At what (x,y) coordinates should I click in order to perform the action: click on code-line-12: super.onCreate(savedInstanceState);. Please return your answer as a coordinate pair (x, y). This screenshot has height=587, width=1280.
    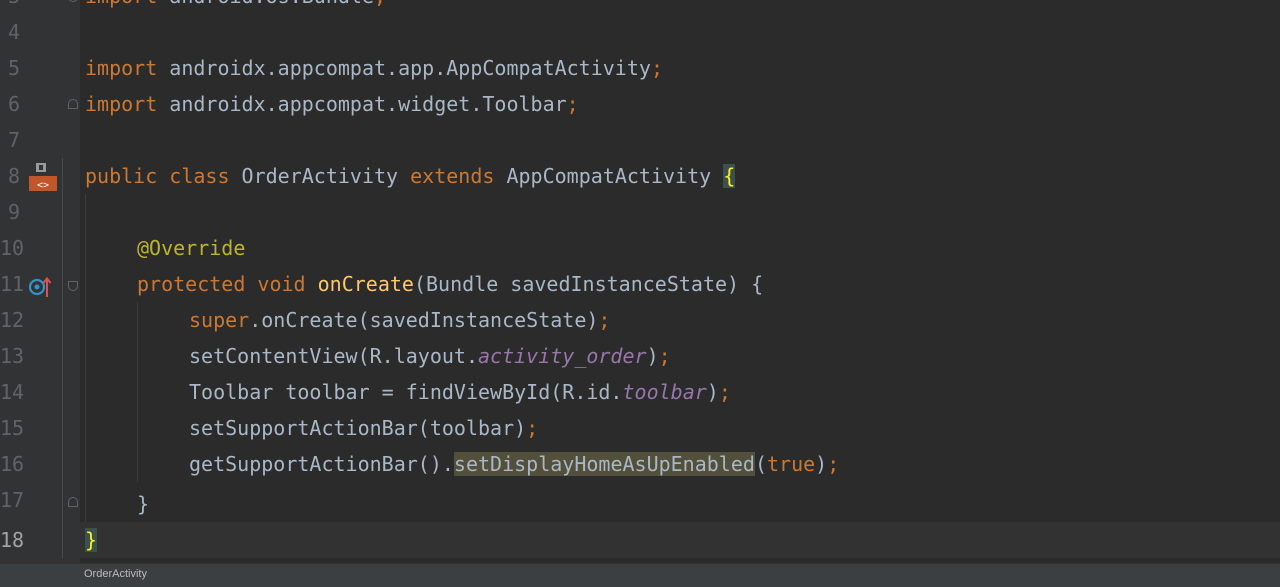
    Looking at the image, I should click on (399, 320).